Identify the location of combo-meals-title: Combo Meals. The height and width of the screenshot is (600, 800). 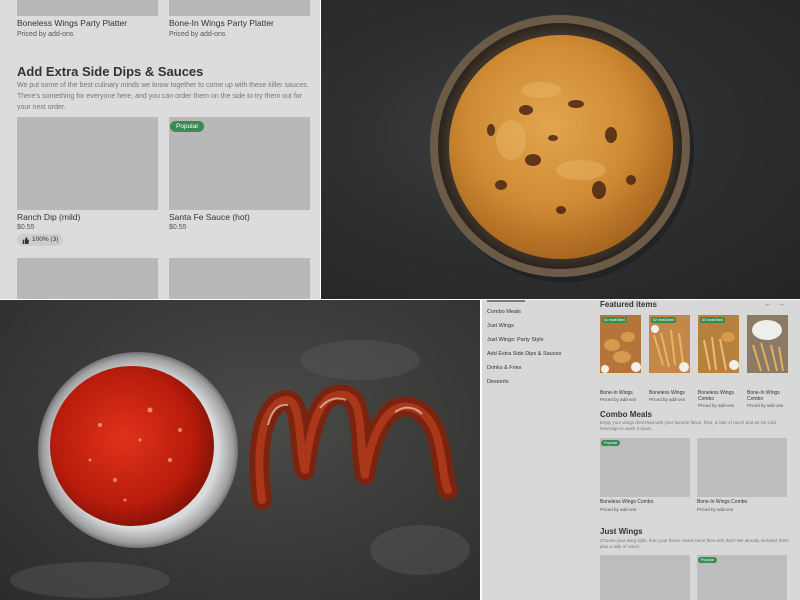
(626, 414).